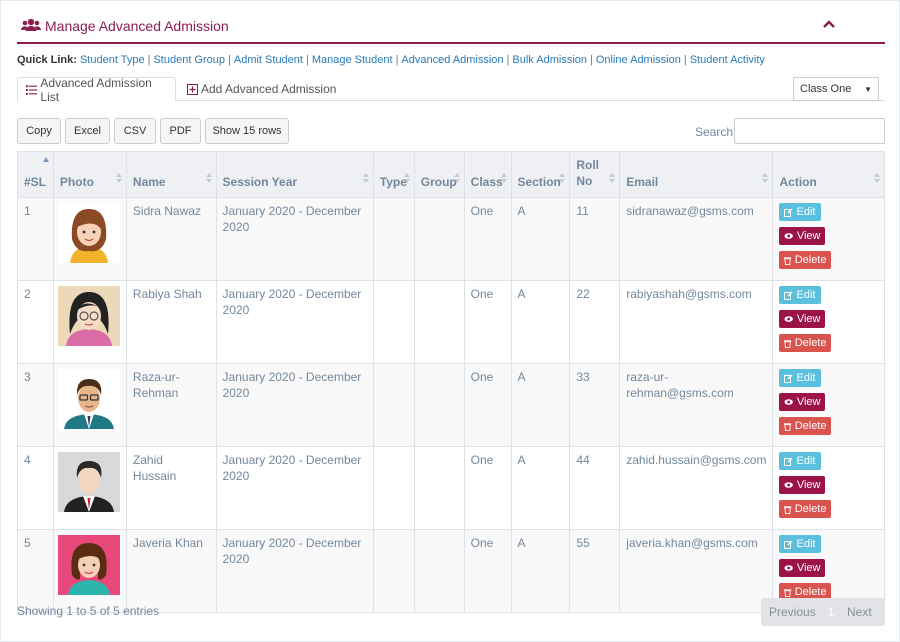 The height and width of the screenshot is (642, 900). What do you see at coordinates (540, 174) in the screenshot?
I see `column-header-section: Section` at bounding box center [540, 174].